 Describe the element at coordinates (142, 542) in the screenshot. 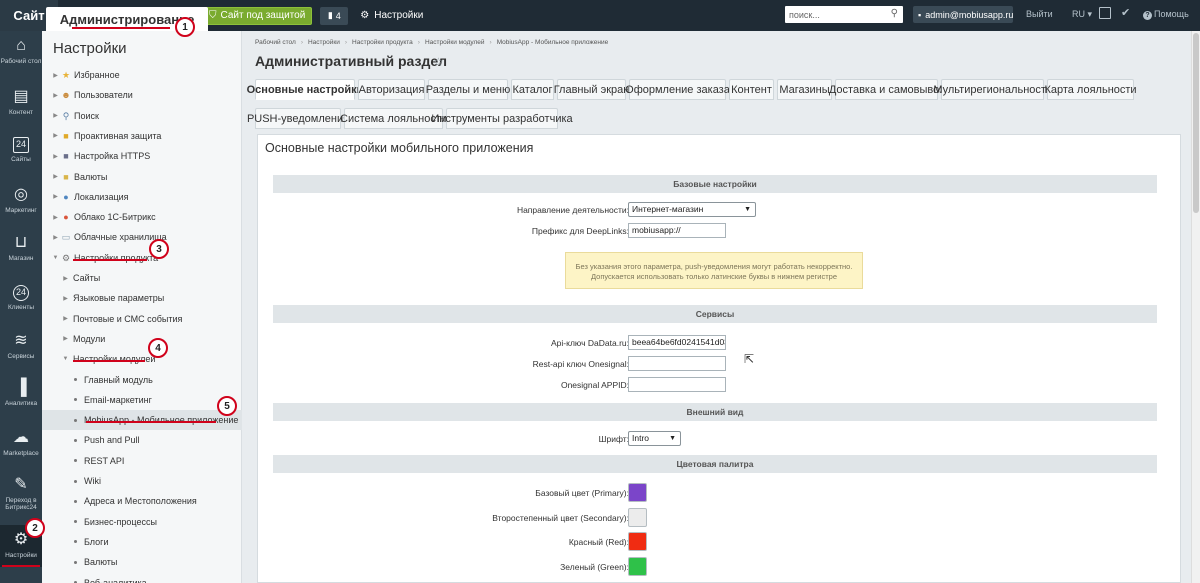

I see `sidebar-item: Блоги` at that location.